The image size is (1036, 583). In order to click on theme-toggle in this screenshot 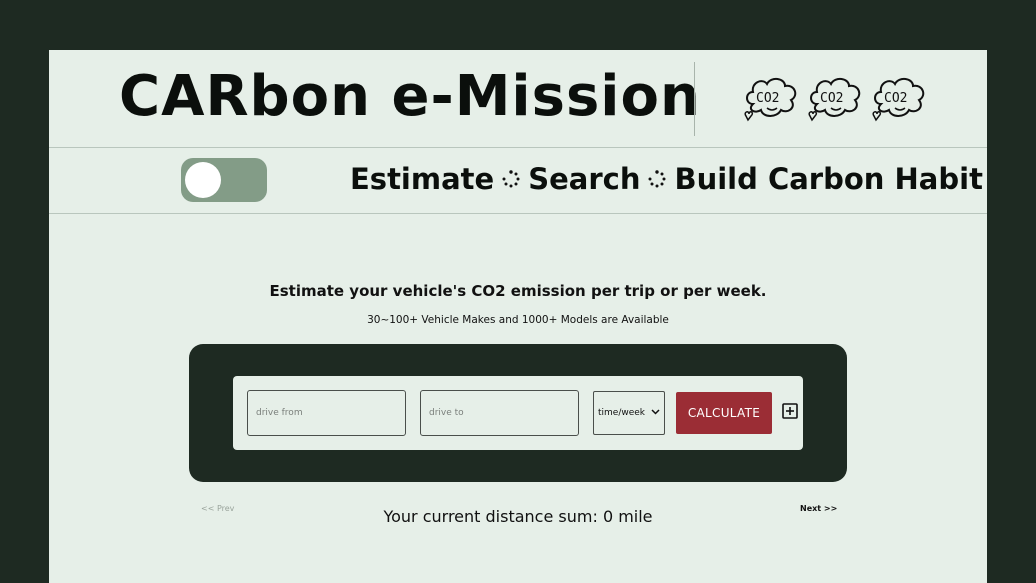, I will do `click(224, 180)`.